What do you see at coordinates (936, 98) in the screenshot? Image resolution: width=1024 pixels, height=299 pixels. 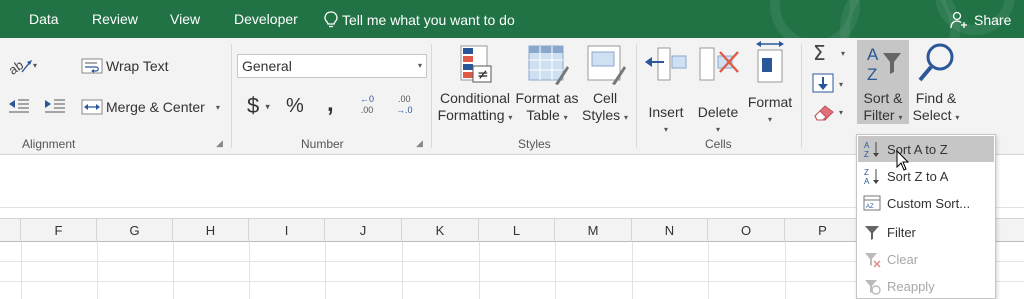 I see `find-select-line1: Find &` at bounding box center [936, 98].